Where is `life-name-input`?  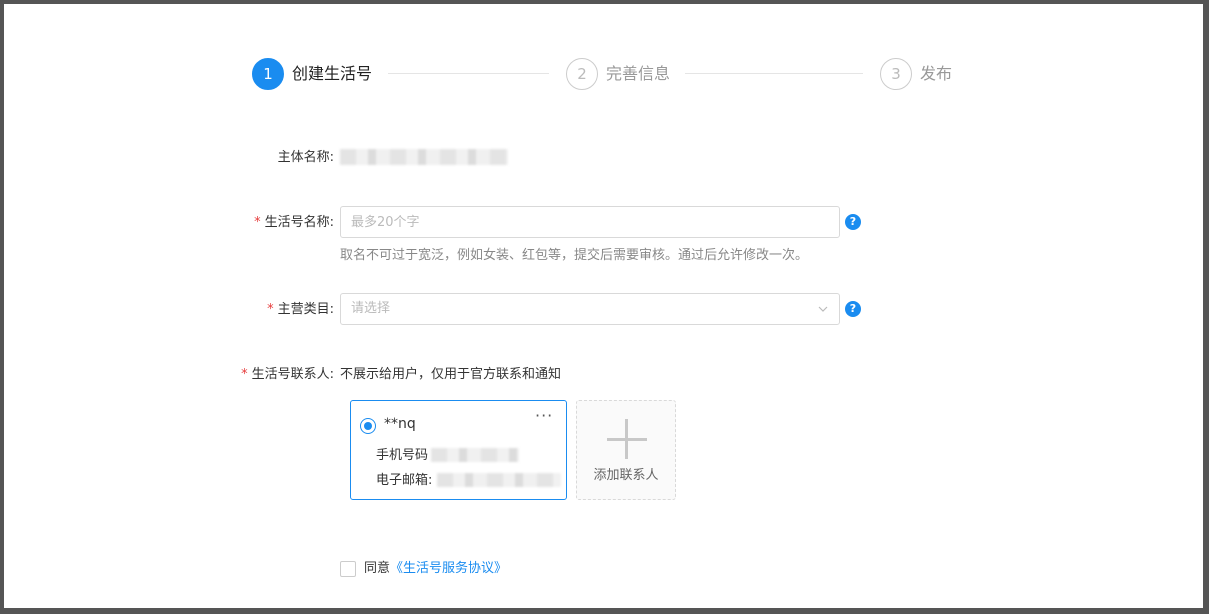
life-name-input is located at coordinates (590, 222).